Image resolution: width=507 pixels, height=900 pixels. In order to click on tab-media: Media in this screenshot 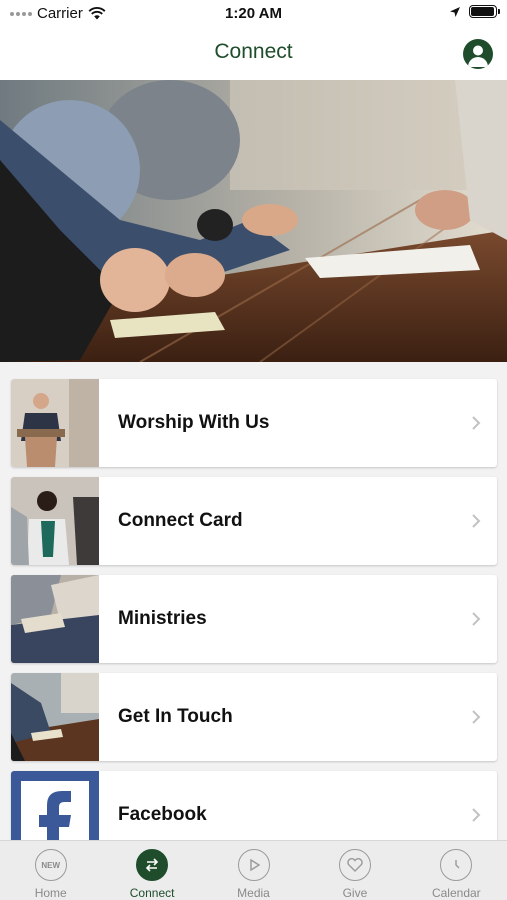, I will do `click(253, 870)`.